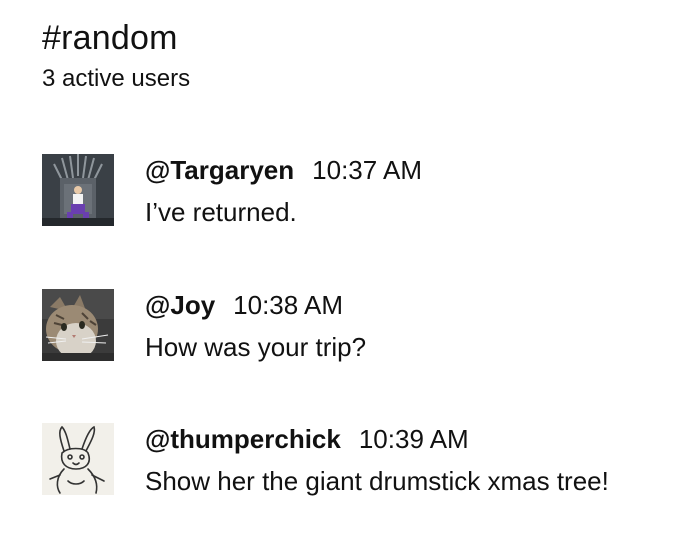 The width and height of the screenshot is (692, 538). I want to click on iron-throne-avatar-icon, so click(78, 190).